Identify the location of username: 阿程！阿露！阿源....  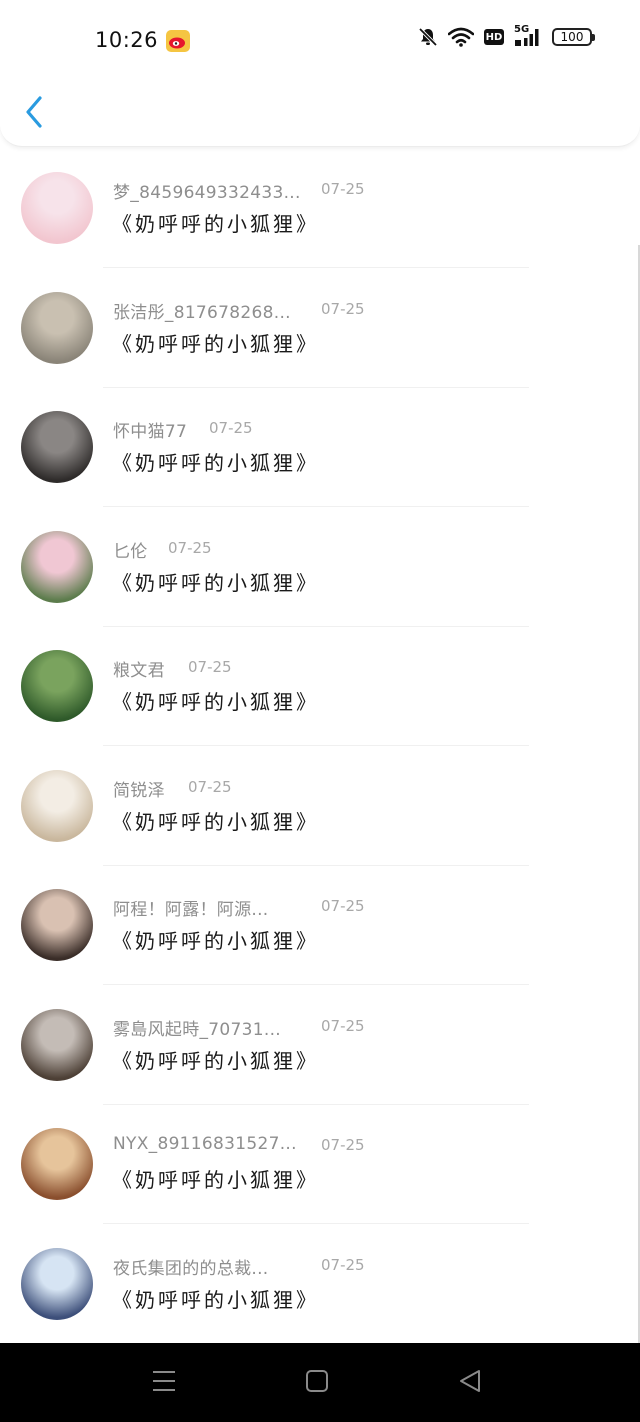
(191, 907).